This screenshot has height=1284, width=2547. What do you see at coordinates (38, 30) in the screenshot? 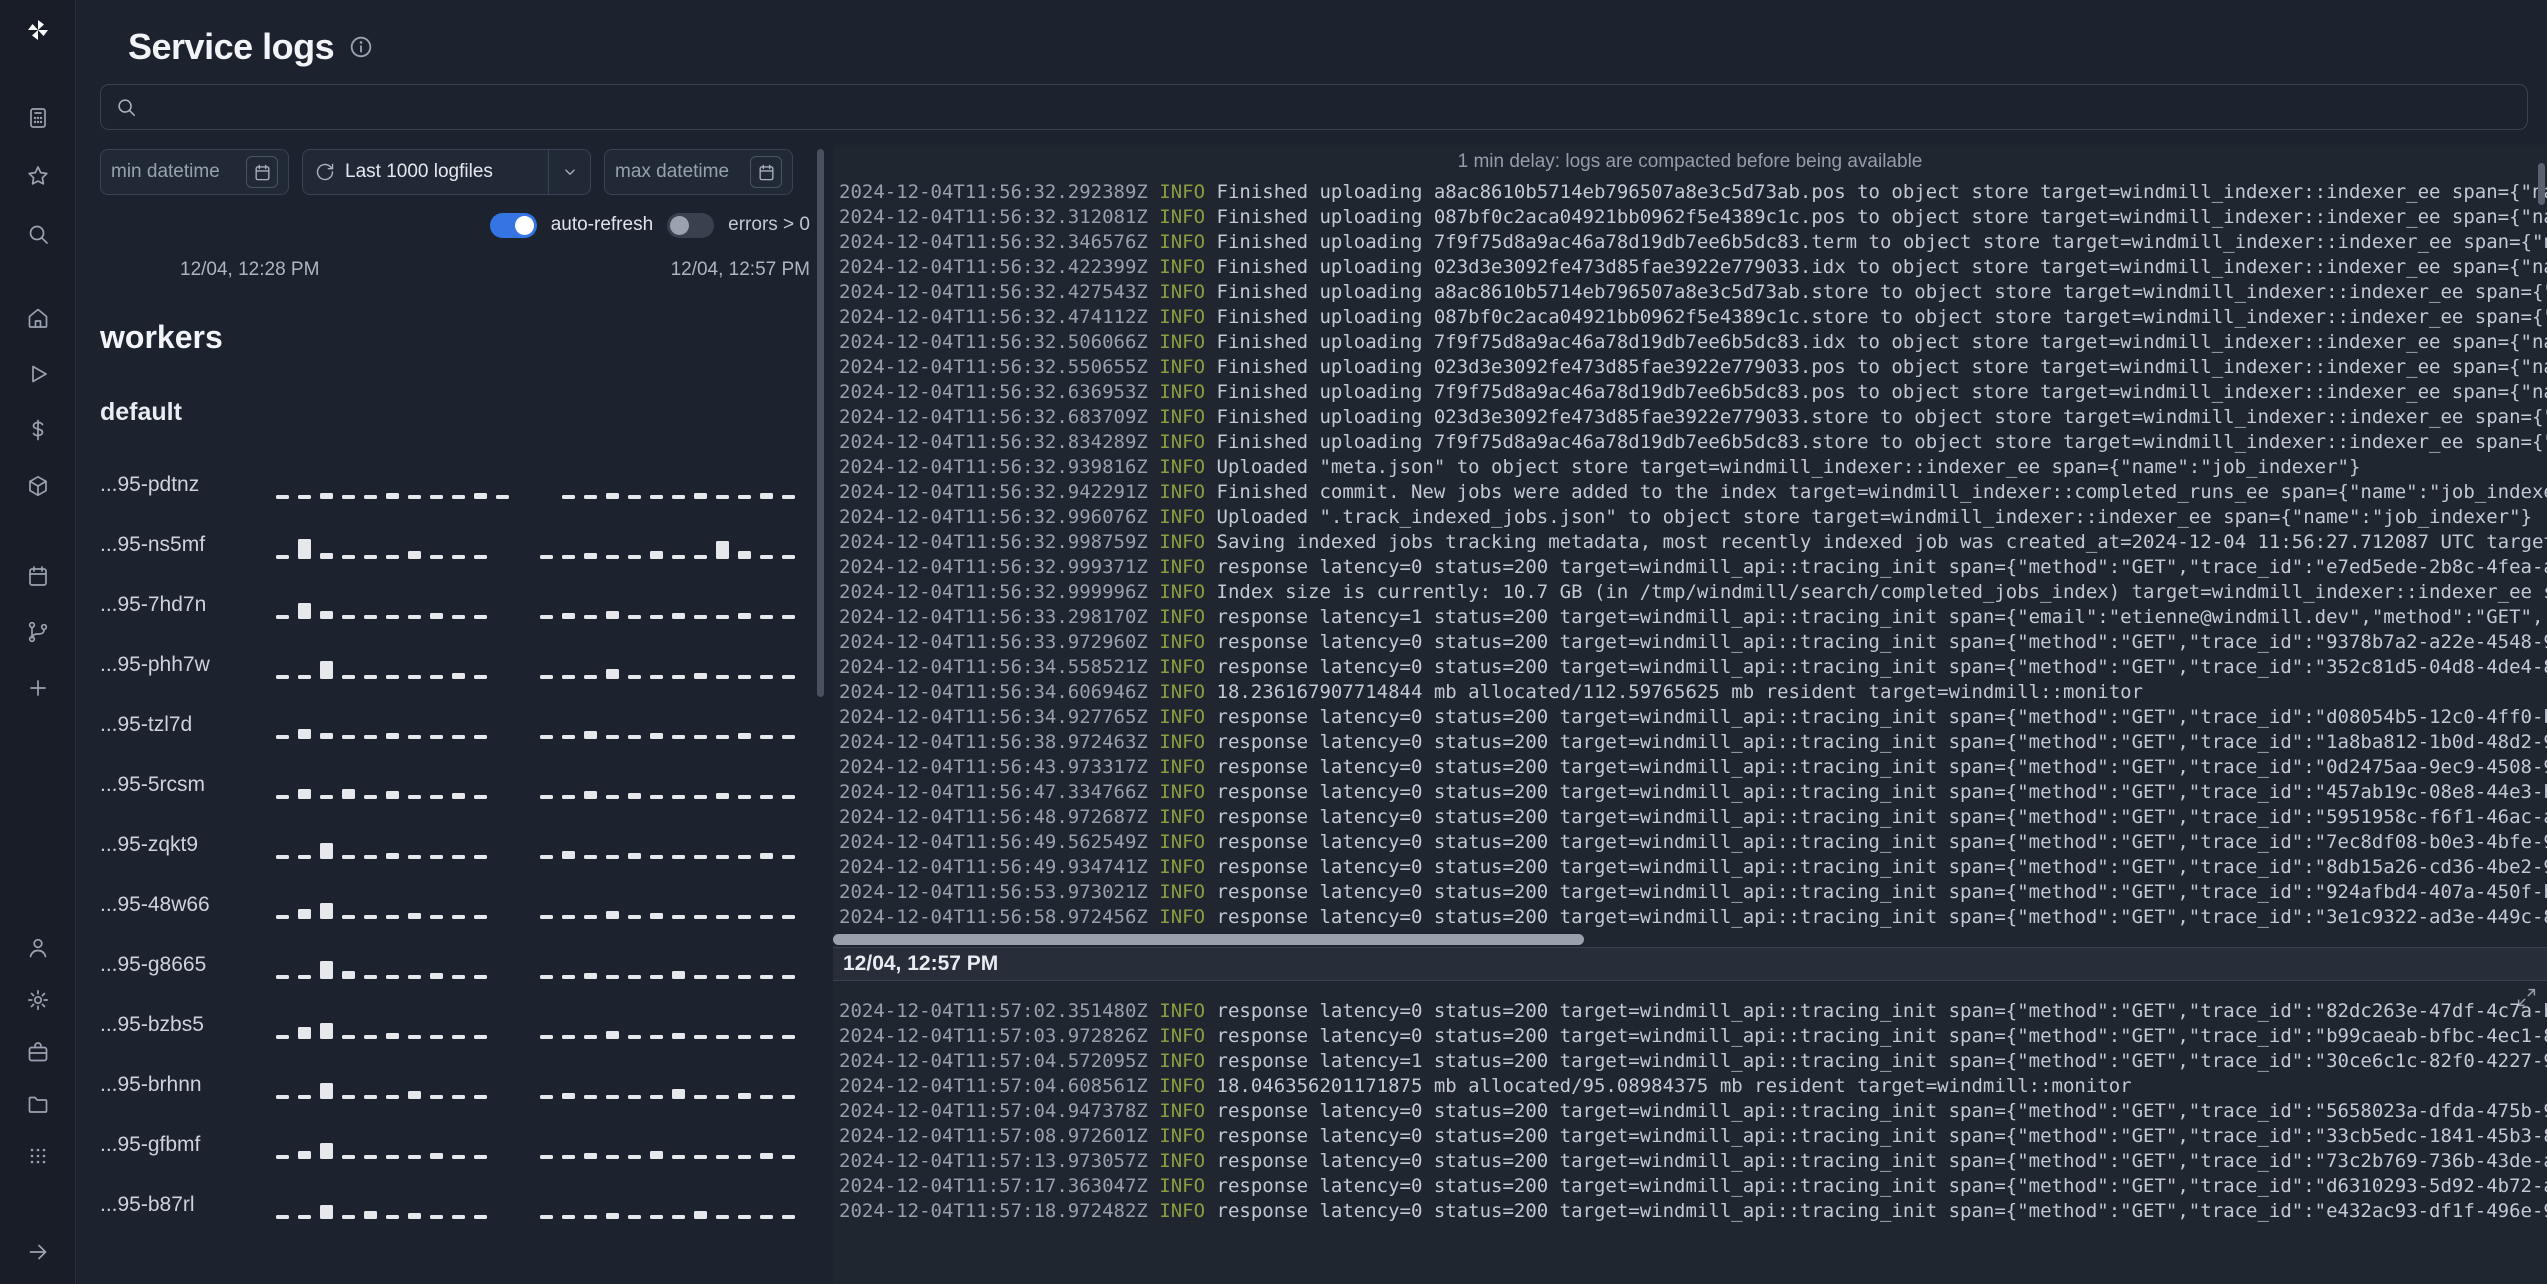
I see `sidebar-item-logo` at bounding box center [38, 30].